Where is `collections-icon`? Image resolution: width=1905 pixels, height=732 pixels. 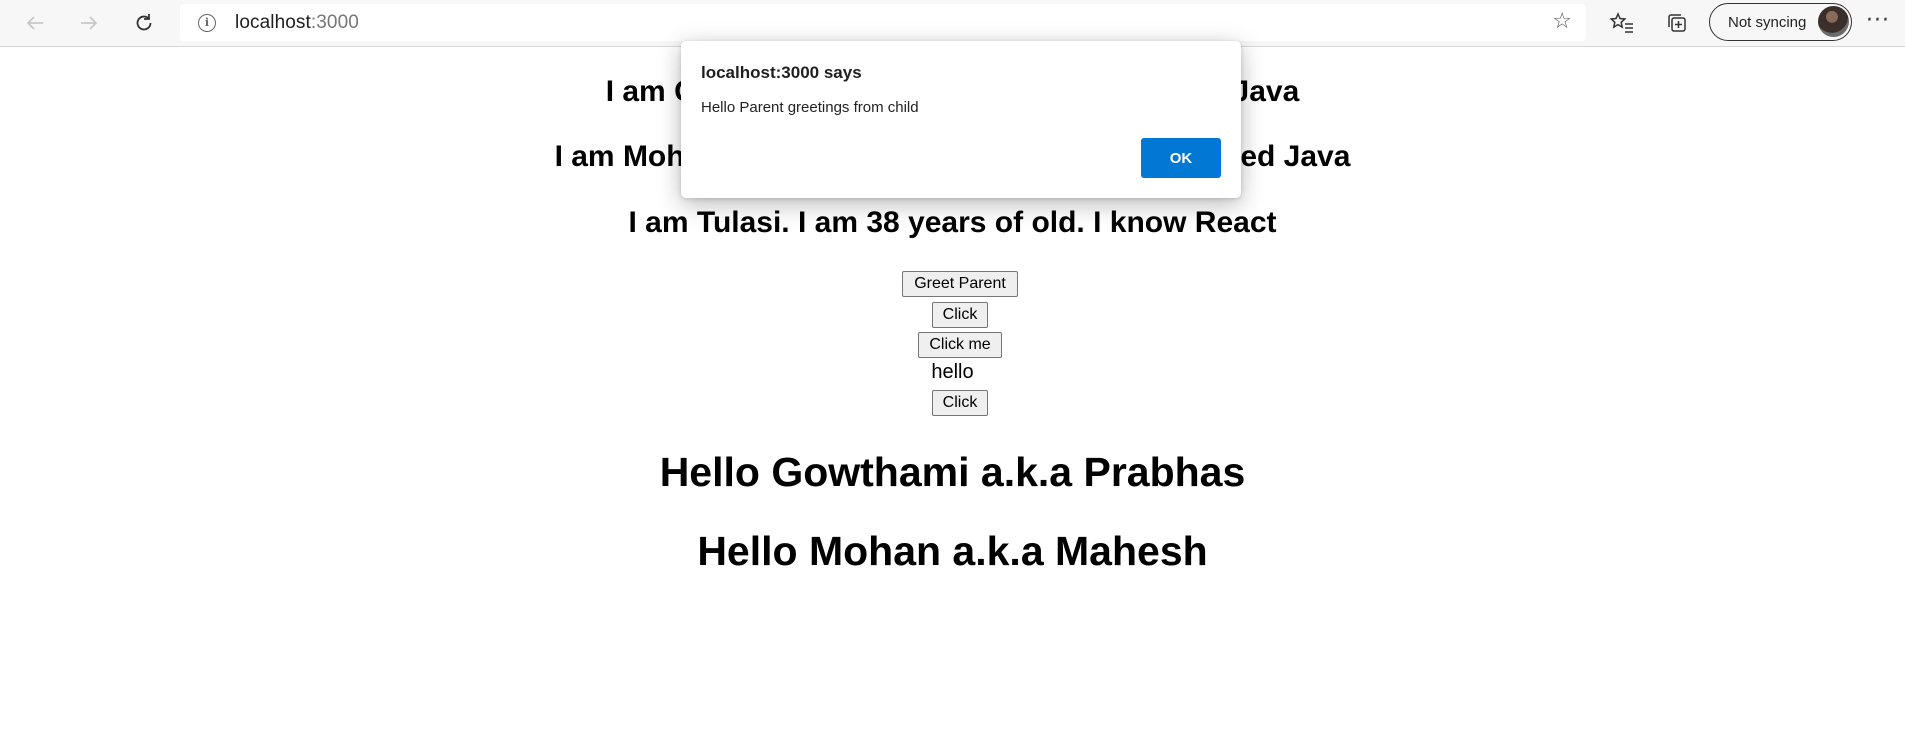 collections-icon is located at coordinates (1677, 23).